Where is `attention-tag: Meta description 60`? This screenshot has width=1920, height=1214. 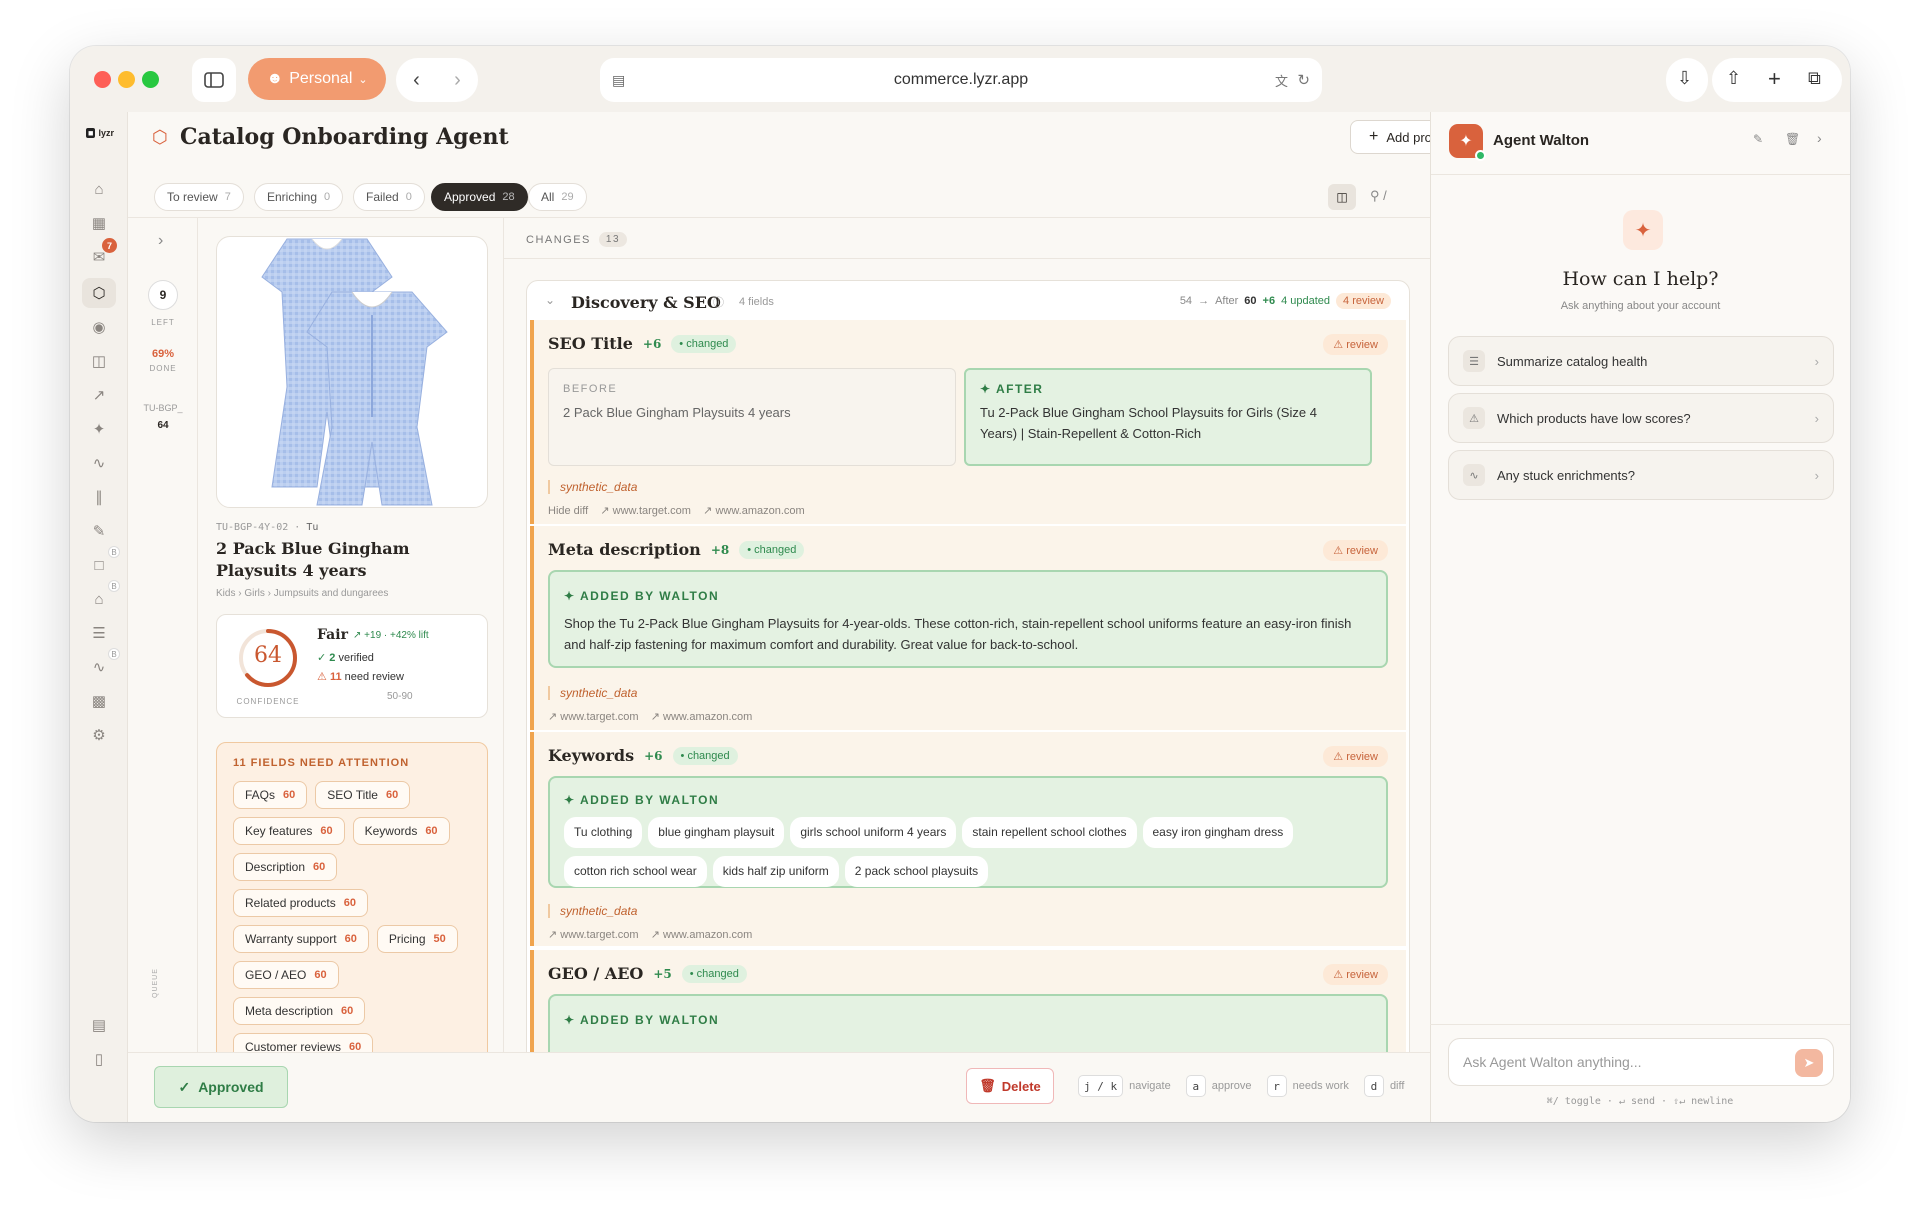 attention-tag: Meta description 60 is located at coordinates (299, 1011).